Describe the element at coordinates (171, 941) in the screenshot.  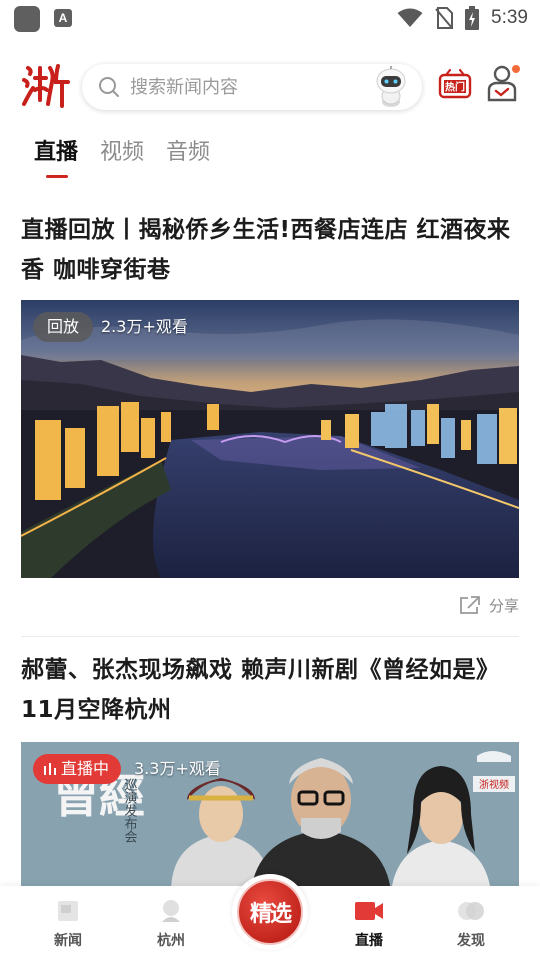
I see `nav-hangzhou-label: 杭州` at that location.